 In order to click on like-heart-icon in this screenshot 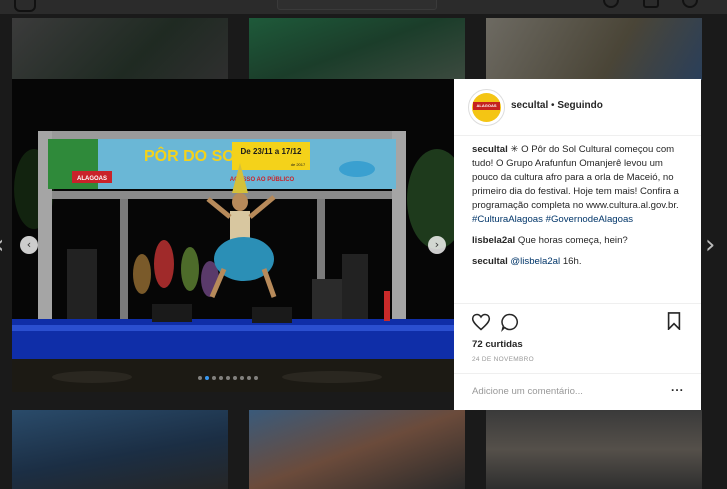, I will do `click(481, 322)`.